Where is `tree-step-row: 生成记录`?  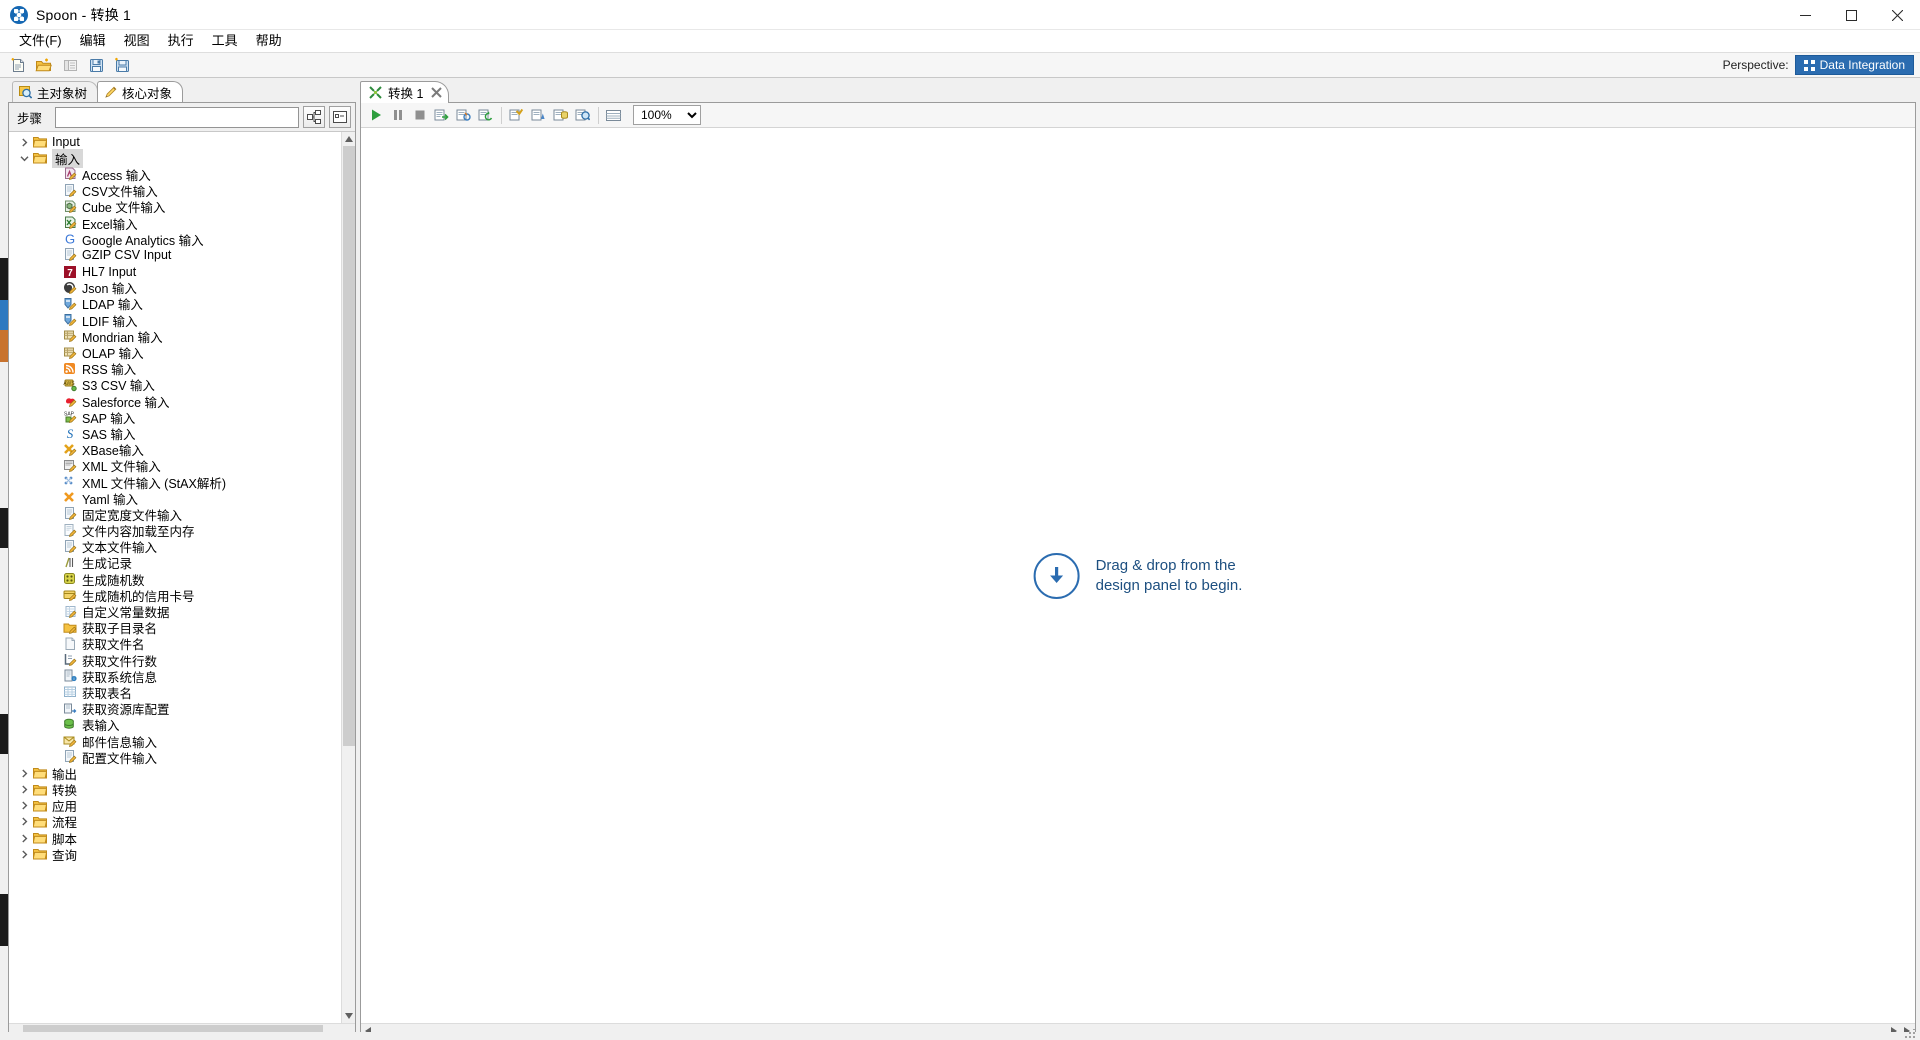 tree-step-row: 生成记录 is located at coordinates (175, 563).